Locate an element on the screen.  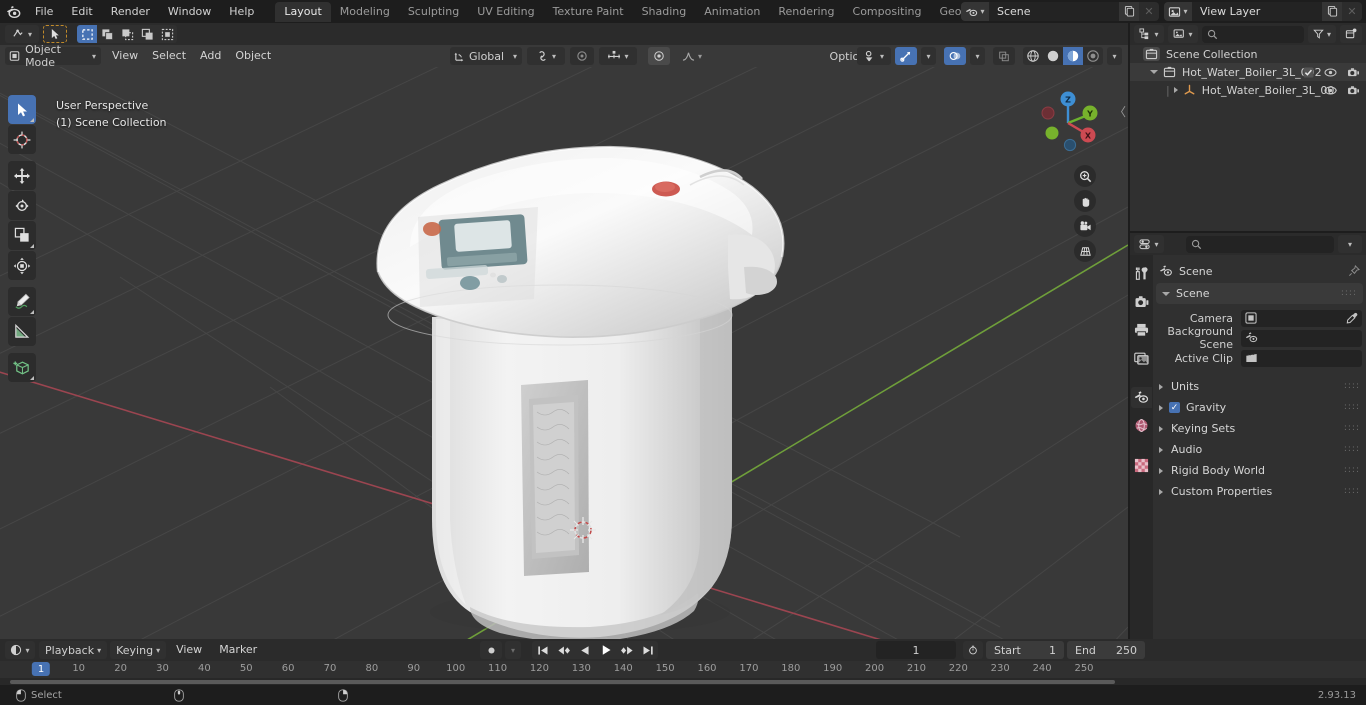
transform-orientation-selector: Global ▾ is located at coordinates (486, 56).